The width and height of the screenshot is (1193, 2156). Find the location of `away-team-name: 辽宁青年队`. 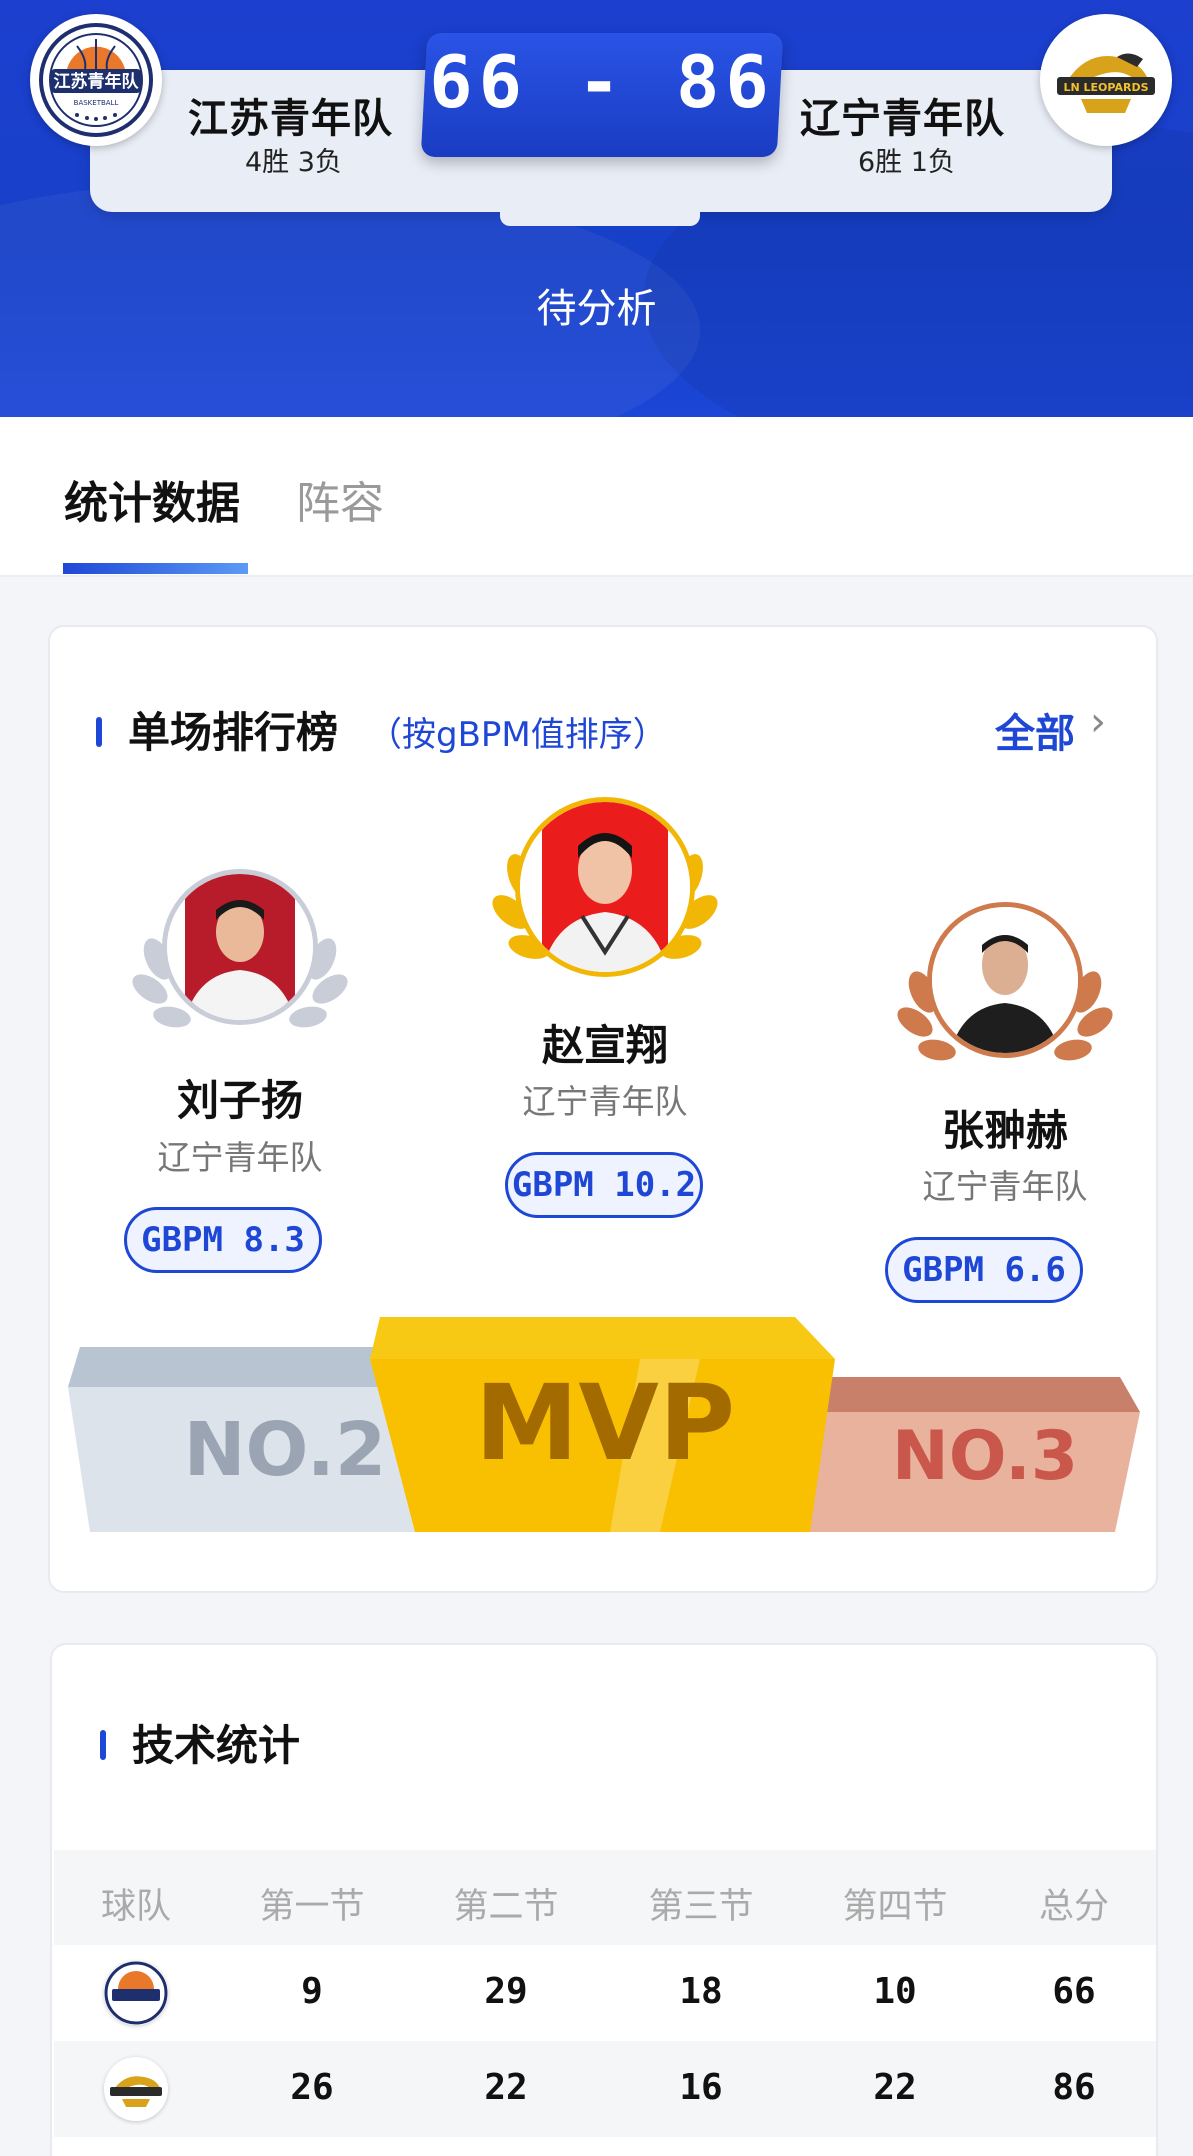

away-team-name: 辽宁青年队 is located at coordinates (902, 119).